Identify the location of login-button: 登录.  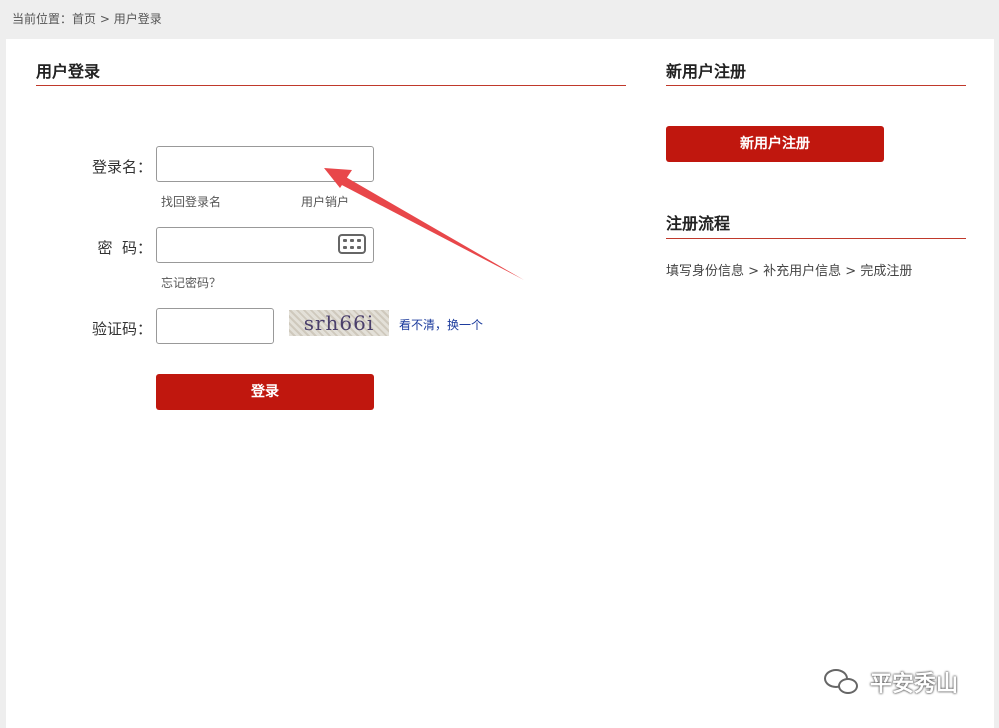
(265, 392).